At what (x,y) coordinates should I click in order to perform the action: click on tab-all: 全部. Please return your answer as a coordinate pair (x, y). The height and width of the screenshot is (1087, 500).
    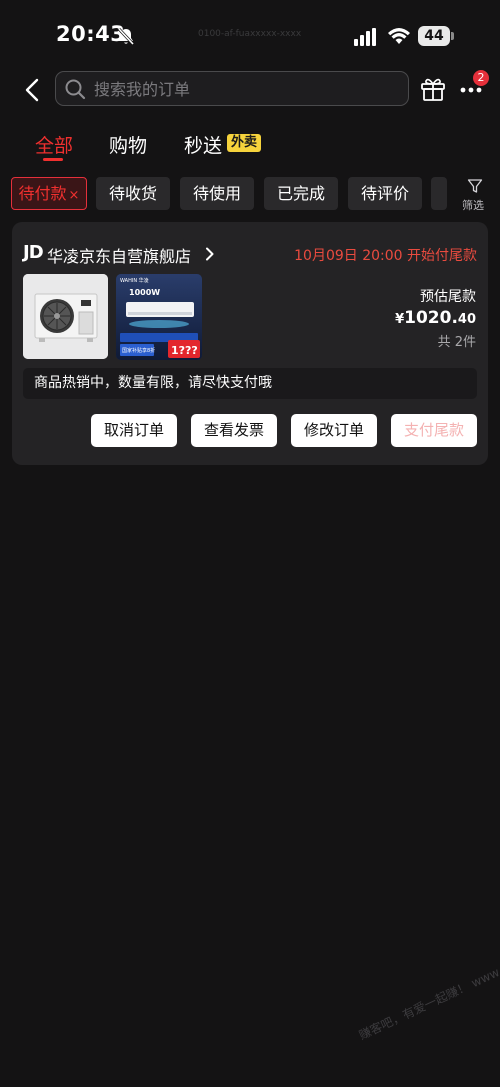
    Looking at the image, I should click on (54, 144).